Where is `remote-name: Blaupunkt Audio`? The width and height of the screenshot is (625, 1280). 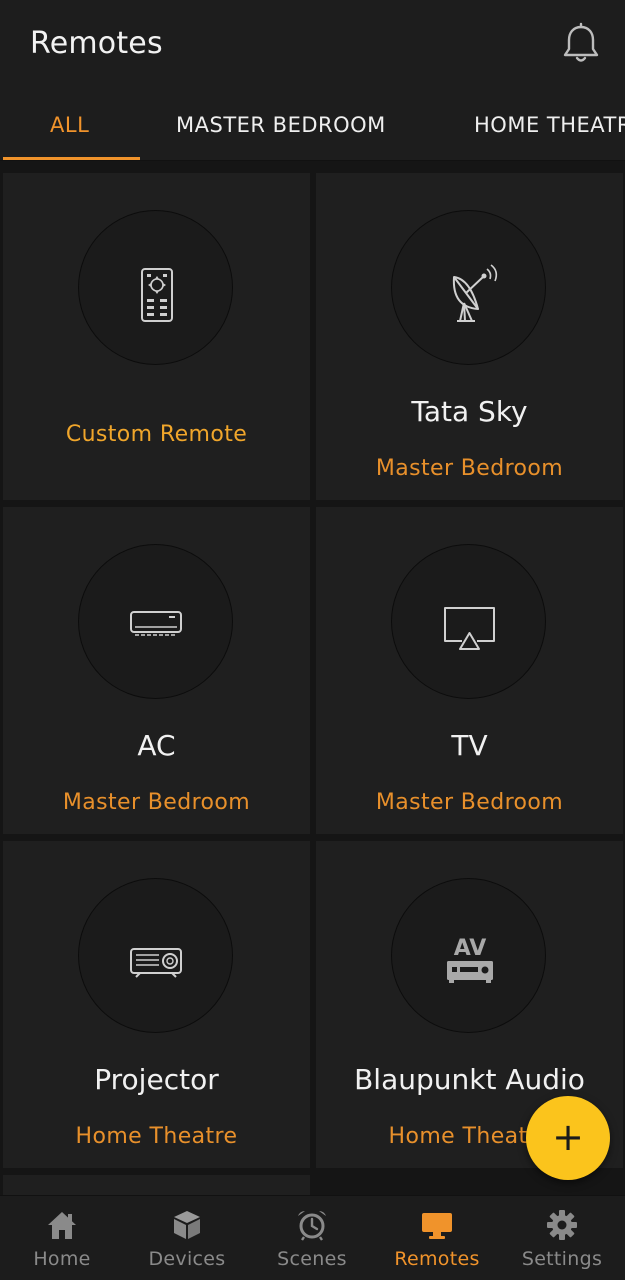
remote-name: Blaupunkt Audio is located at coordinates (469, 1079).